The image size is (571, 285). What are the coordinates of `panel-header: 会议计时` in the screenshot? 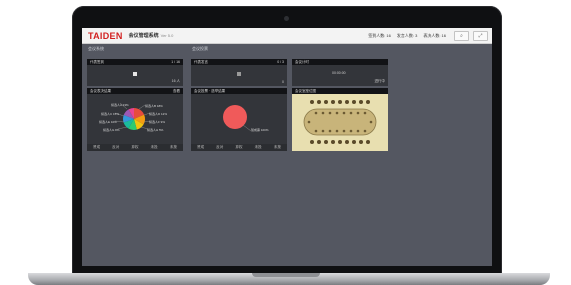 It's located at (340, 62).